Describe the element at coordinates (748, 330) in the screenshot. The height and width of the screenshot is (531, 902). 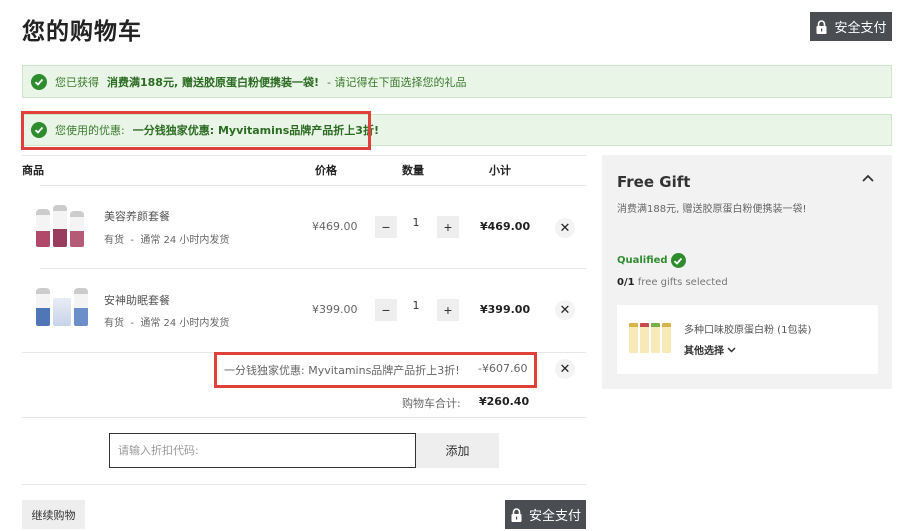
I see `gift-name: 多种口味胶原蛋白粉 (1包装)` at that location.